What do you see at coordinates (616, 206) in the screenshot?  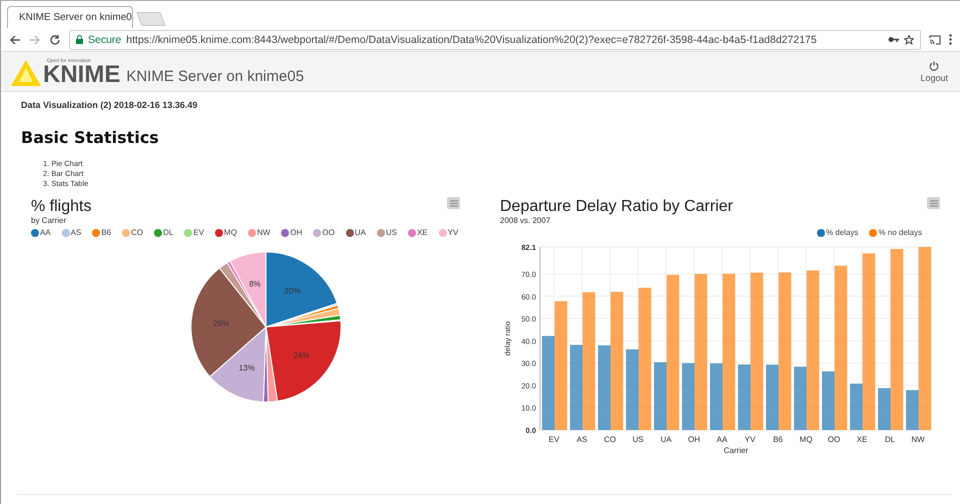 I see `chart-title: Departure Delay Ratio by Carrier` at bounding box center [616, 206].